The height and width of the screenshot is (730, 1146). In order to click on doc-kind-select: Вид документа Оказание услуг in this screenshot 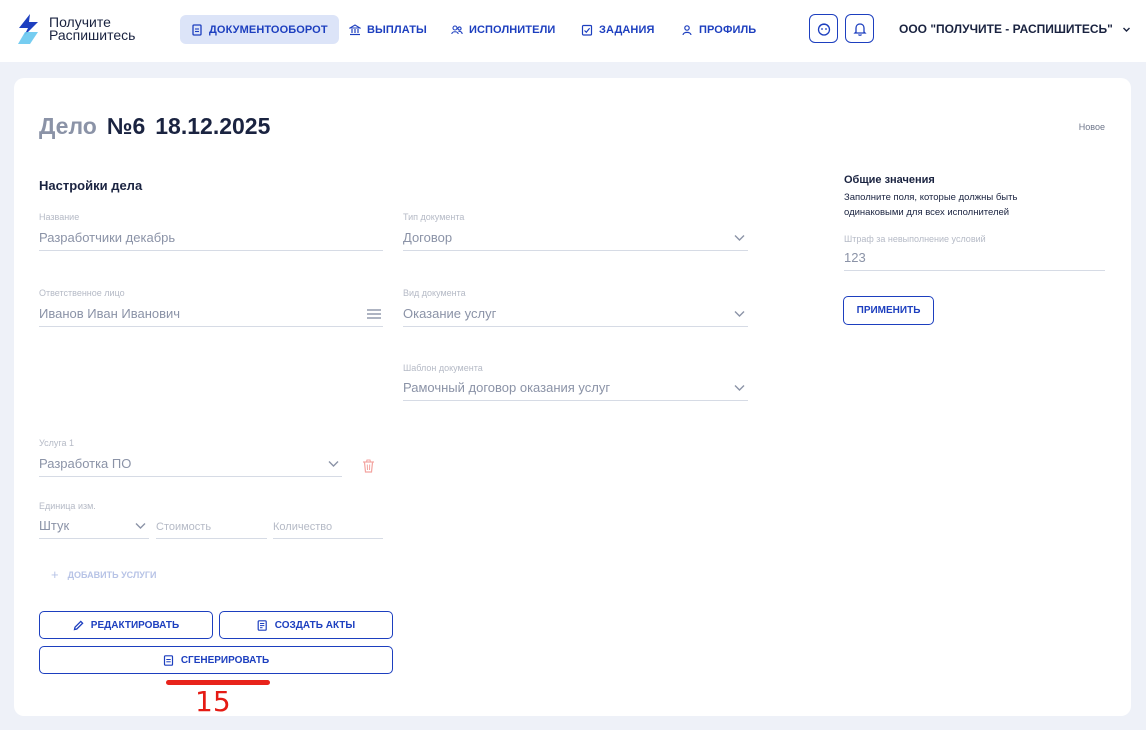, I will do `click(575, 307)`.